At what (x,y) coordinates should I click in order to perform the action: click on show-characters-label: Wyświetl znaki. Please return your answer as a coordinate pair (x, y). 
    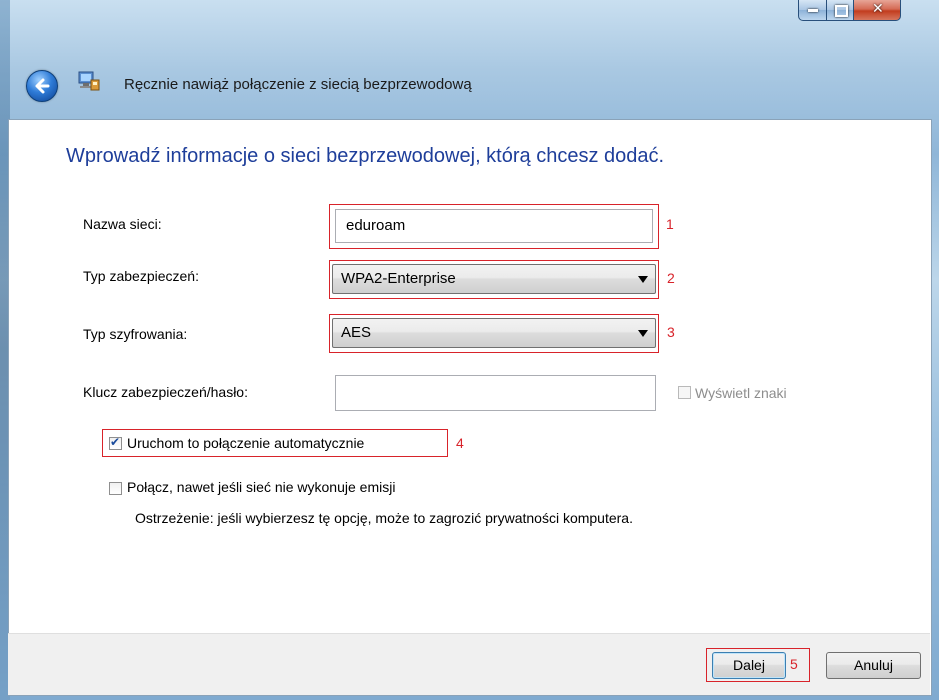
    Looking at the image, I should click on (741, 393).